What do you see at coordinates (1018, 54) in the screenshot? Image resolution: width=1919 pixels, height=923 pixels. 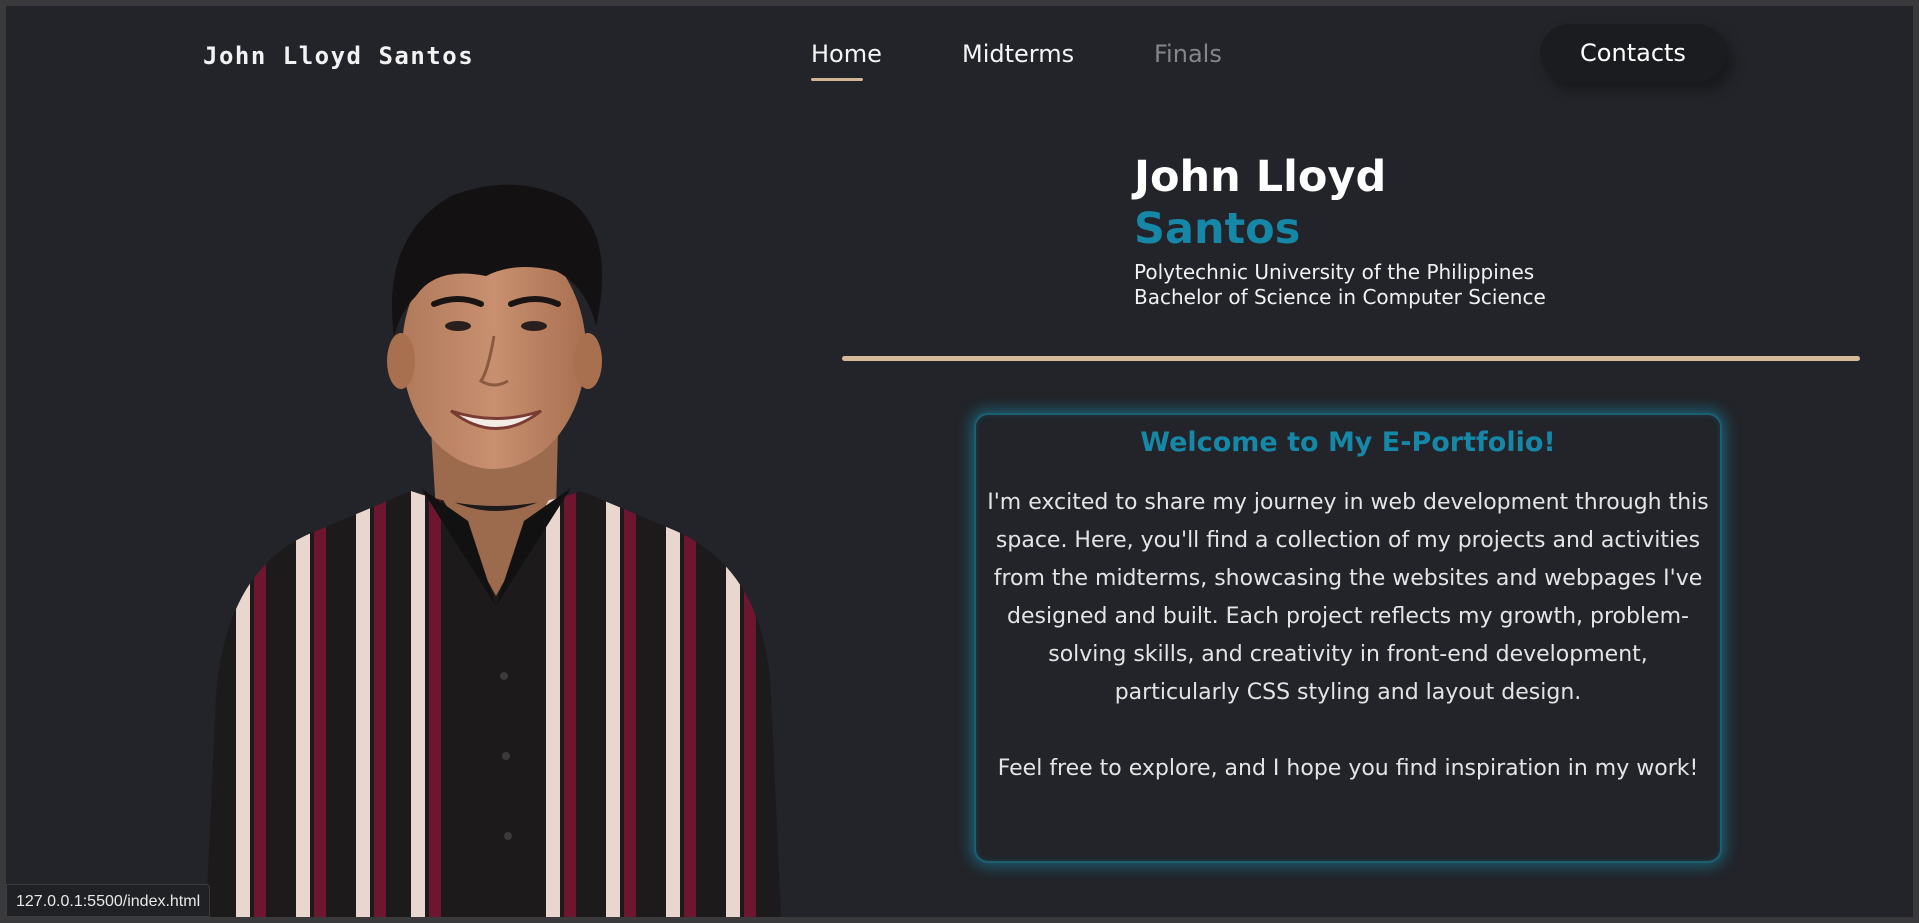 I see `nav-midterms-link: Midterms` at bounding box center [1018, 54].